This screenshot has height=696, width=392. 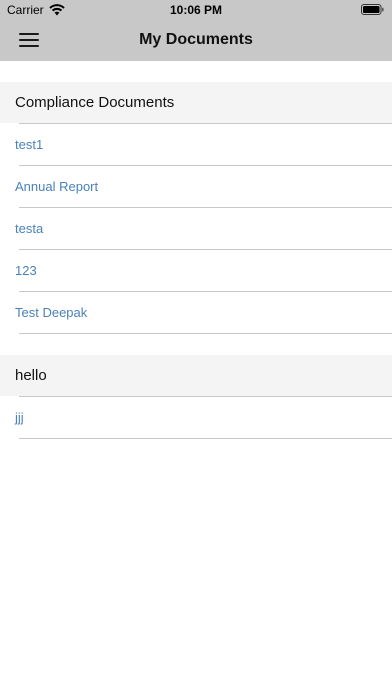 What do you see at coordinates (26, 270) in the screenshot?
I see `document-link: 123` at bounding box center [26, 270].